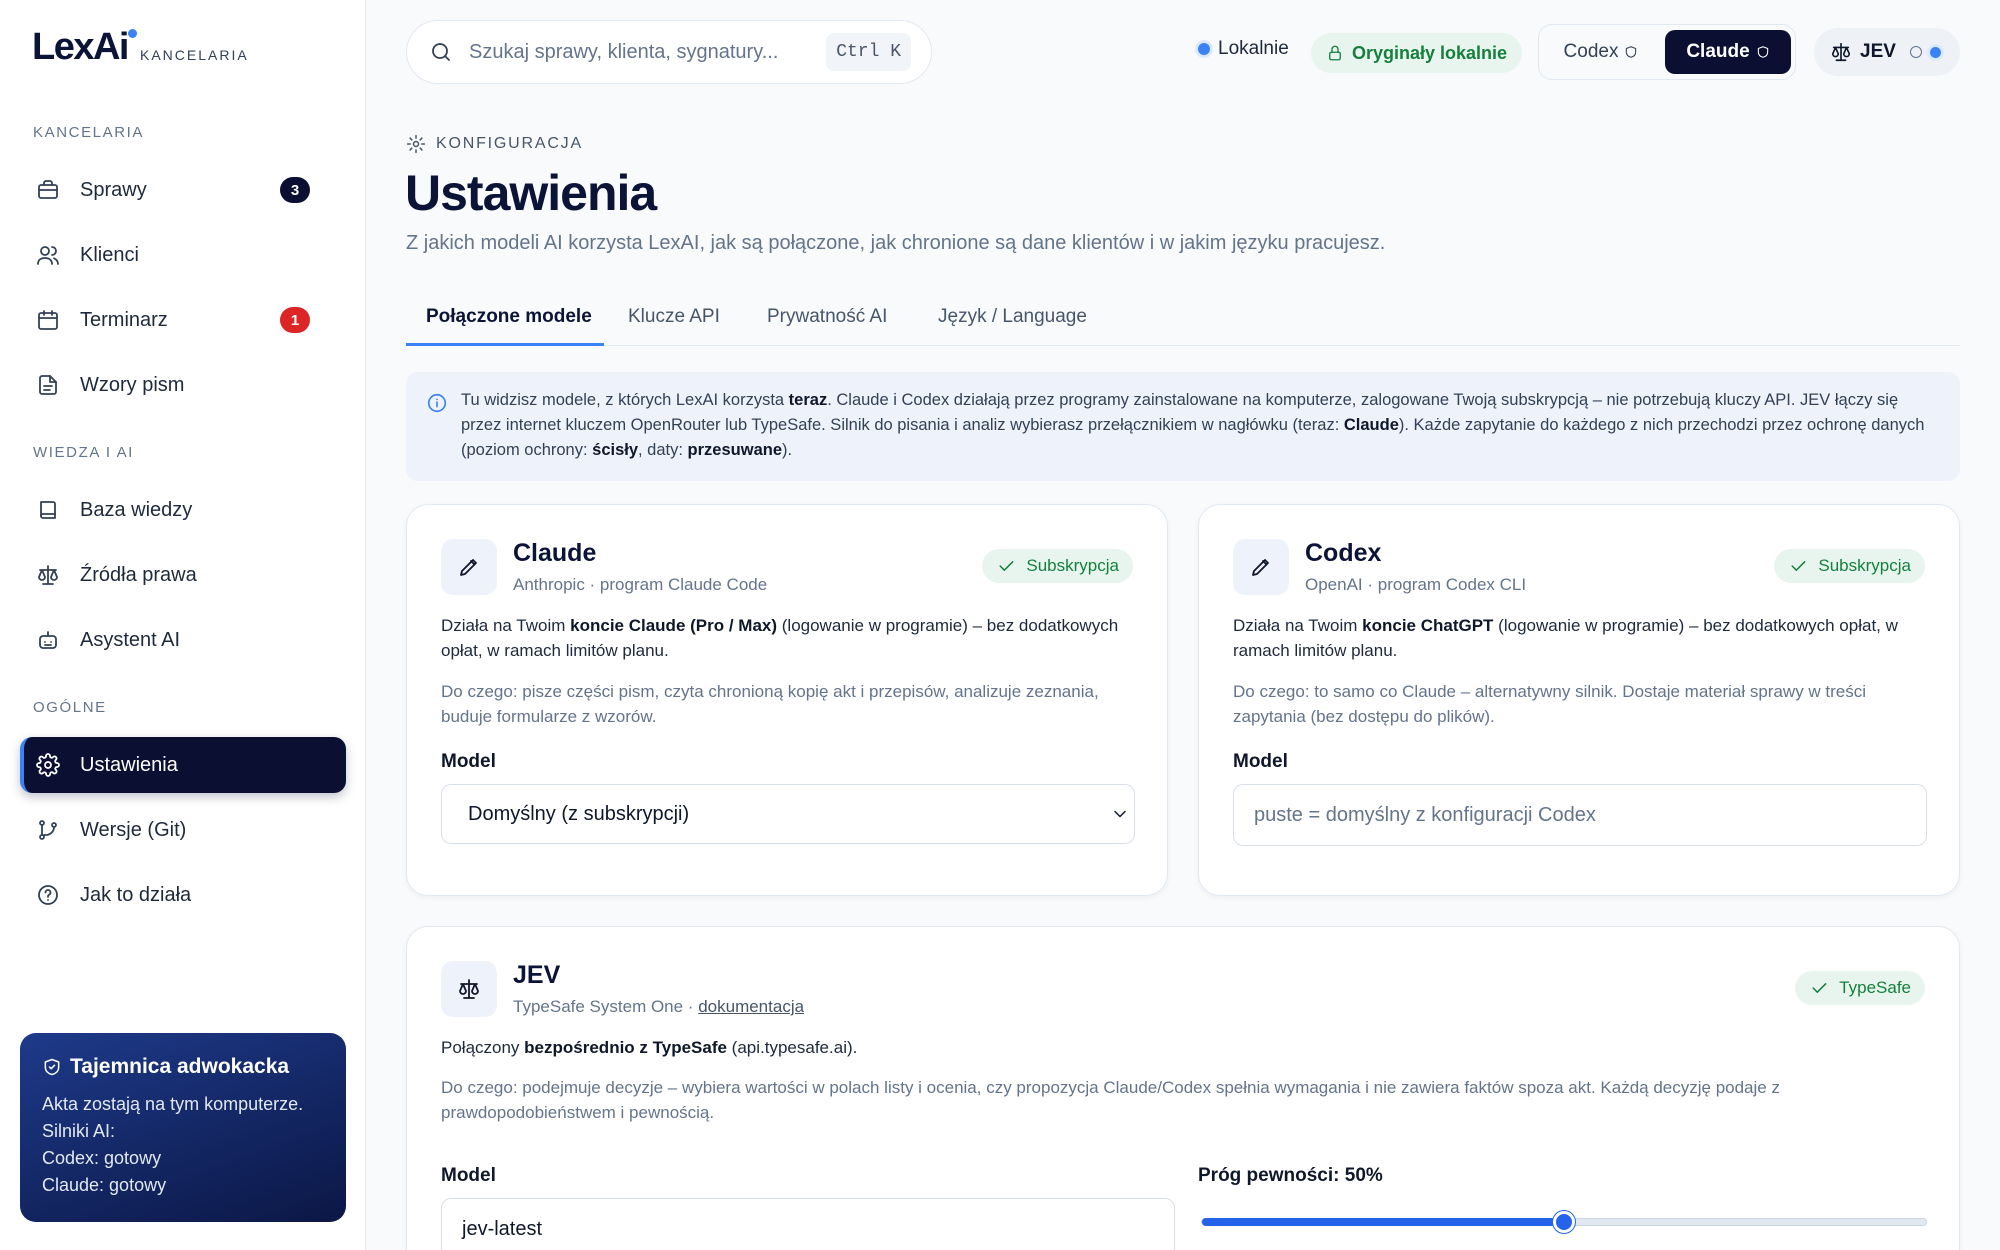  What do you see at coordinates (183, 320) in the screenshot?
I see `sidebar-item-terminarz: Terminarz 1` at bounding box center [183, 320].